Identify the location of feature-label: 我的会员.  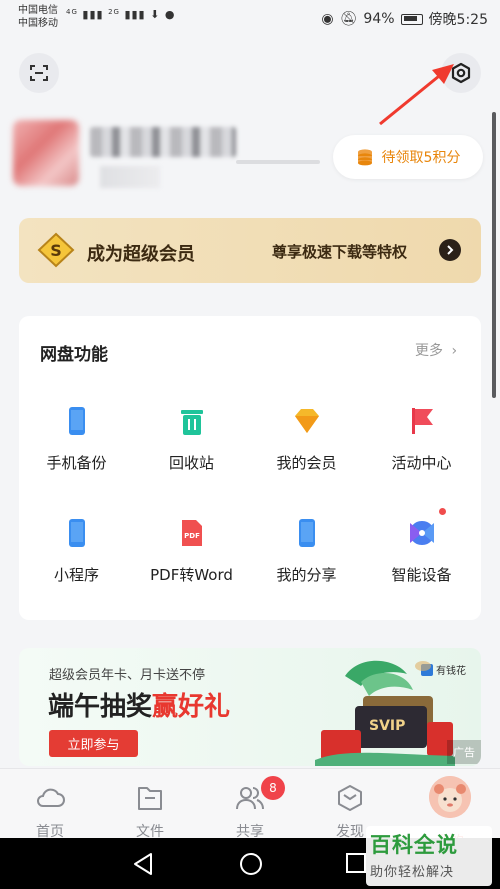
(306, 463).